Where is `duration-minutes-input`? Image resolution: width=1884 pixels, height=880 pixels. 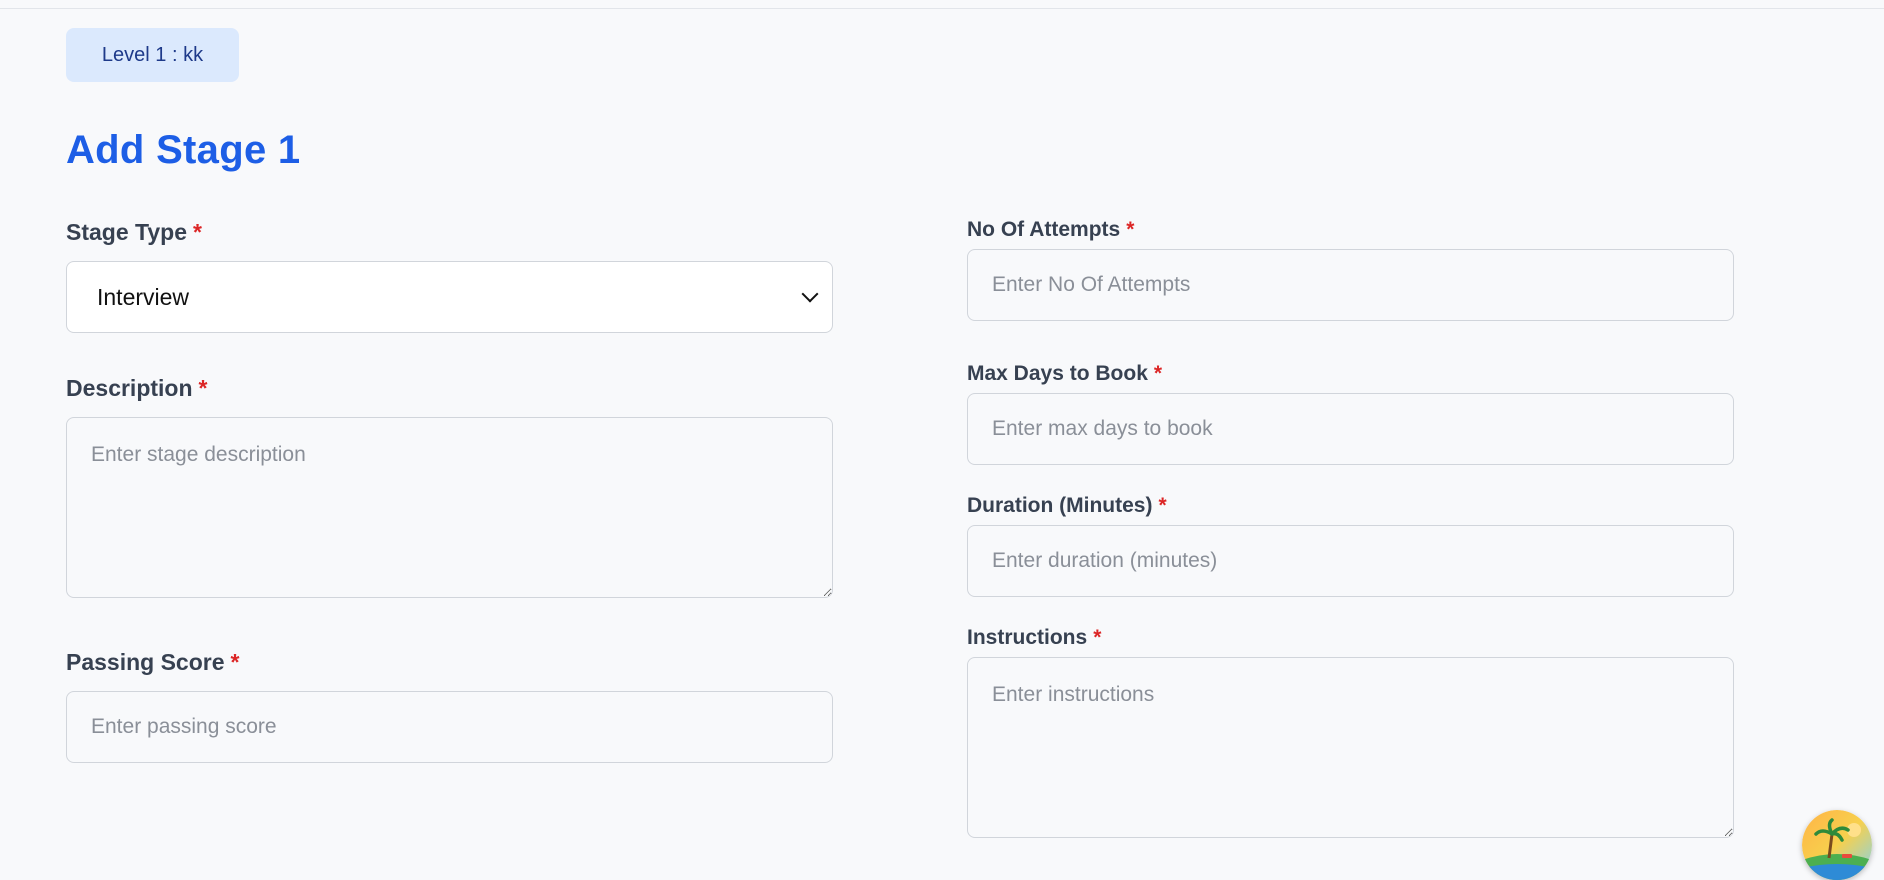
duration-minutes-input is located at coordinates (1350, 561).